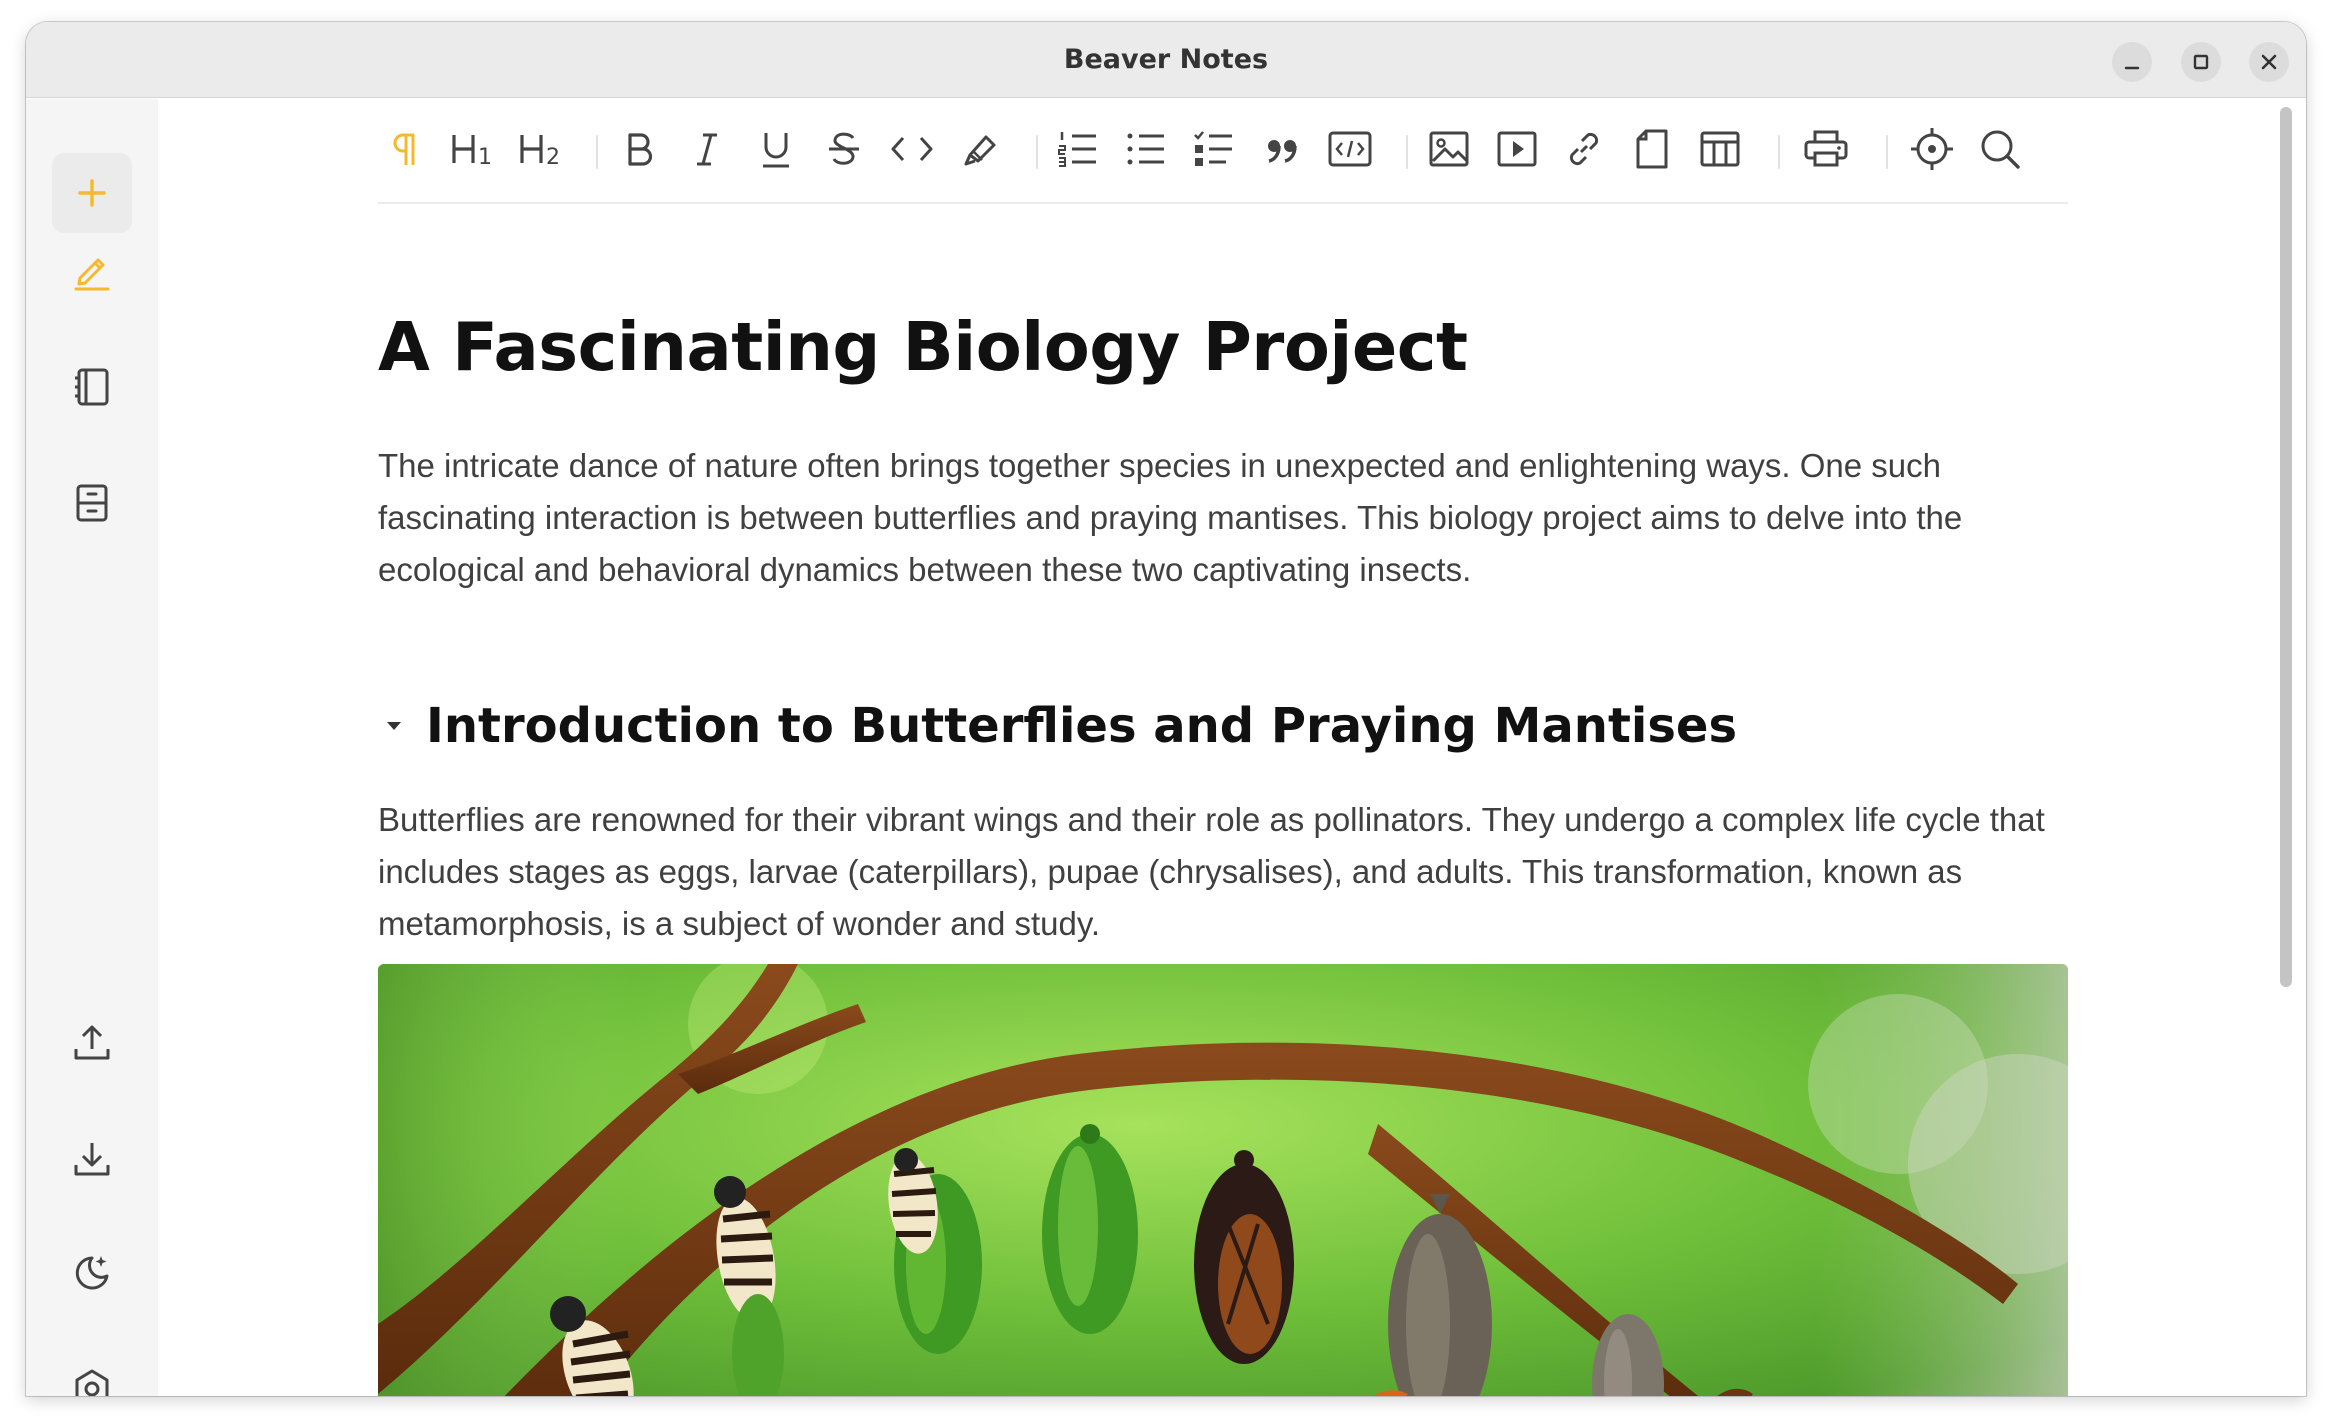  I want to click on crosshair-icon, so click(1932, 149).